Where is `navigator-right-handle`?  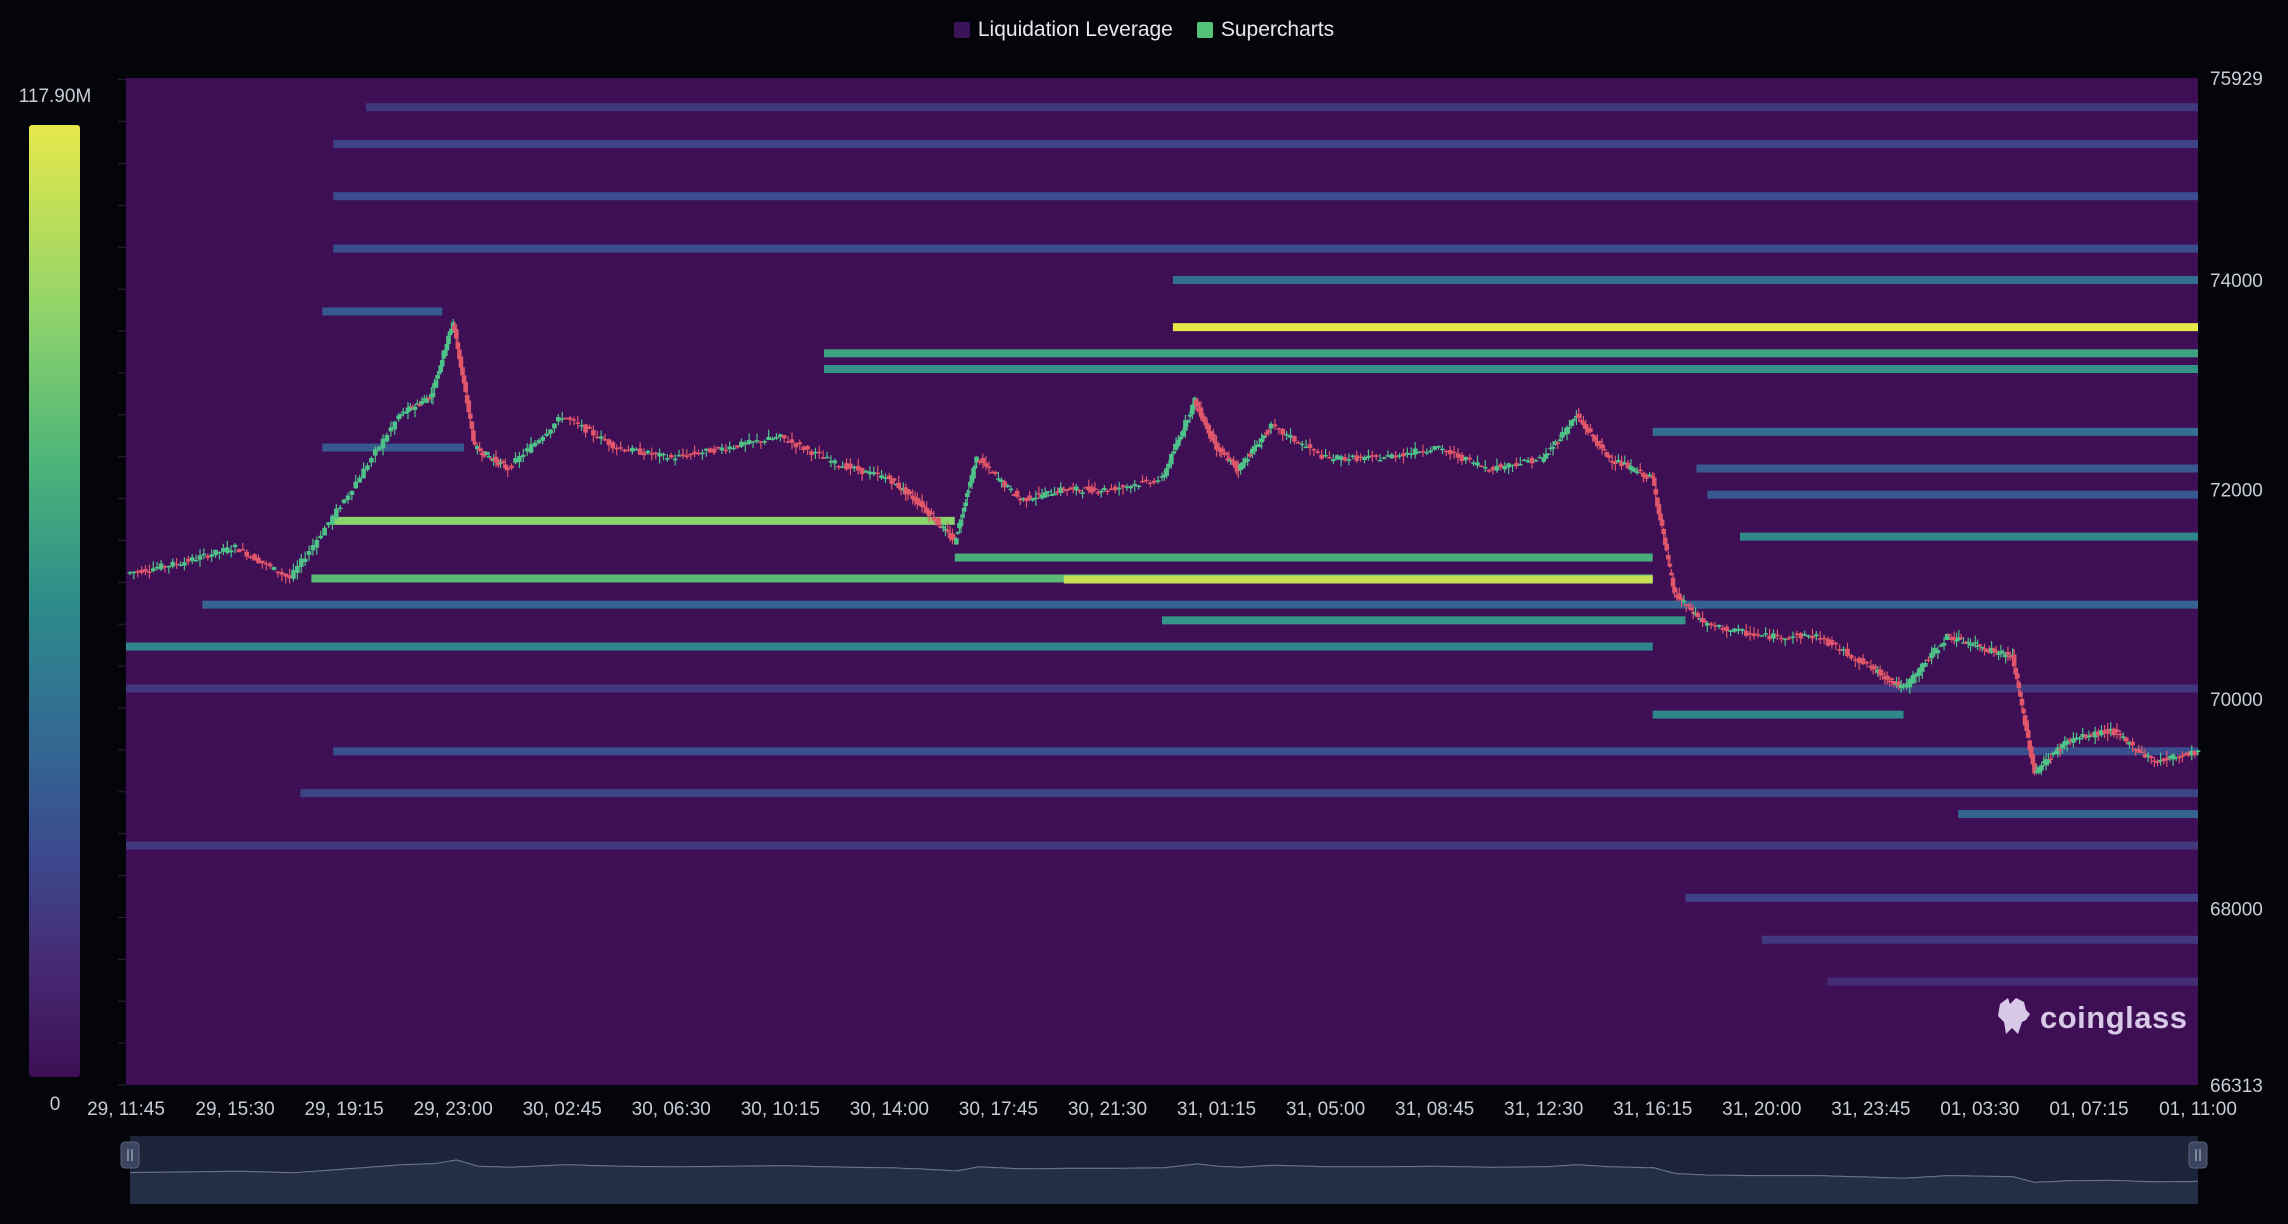 navigator-right-handle is located at coordinates (2198, 1155).